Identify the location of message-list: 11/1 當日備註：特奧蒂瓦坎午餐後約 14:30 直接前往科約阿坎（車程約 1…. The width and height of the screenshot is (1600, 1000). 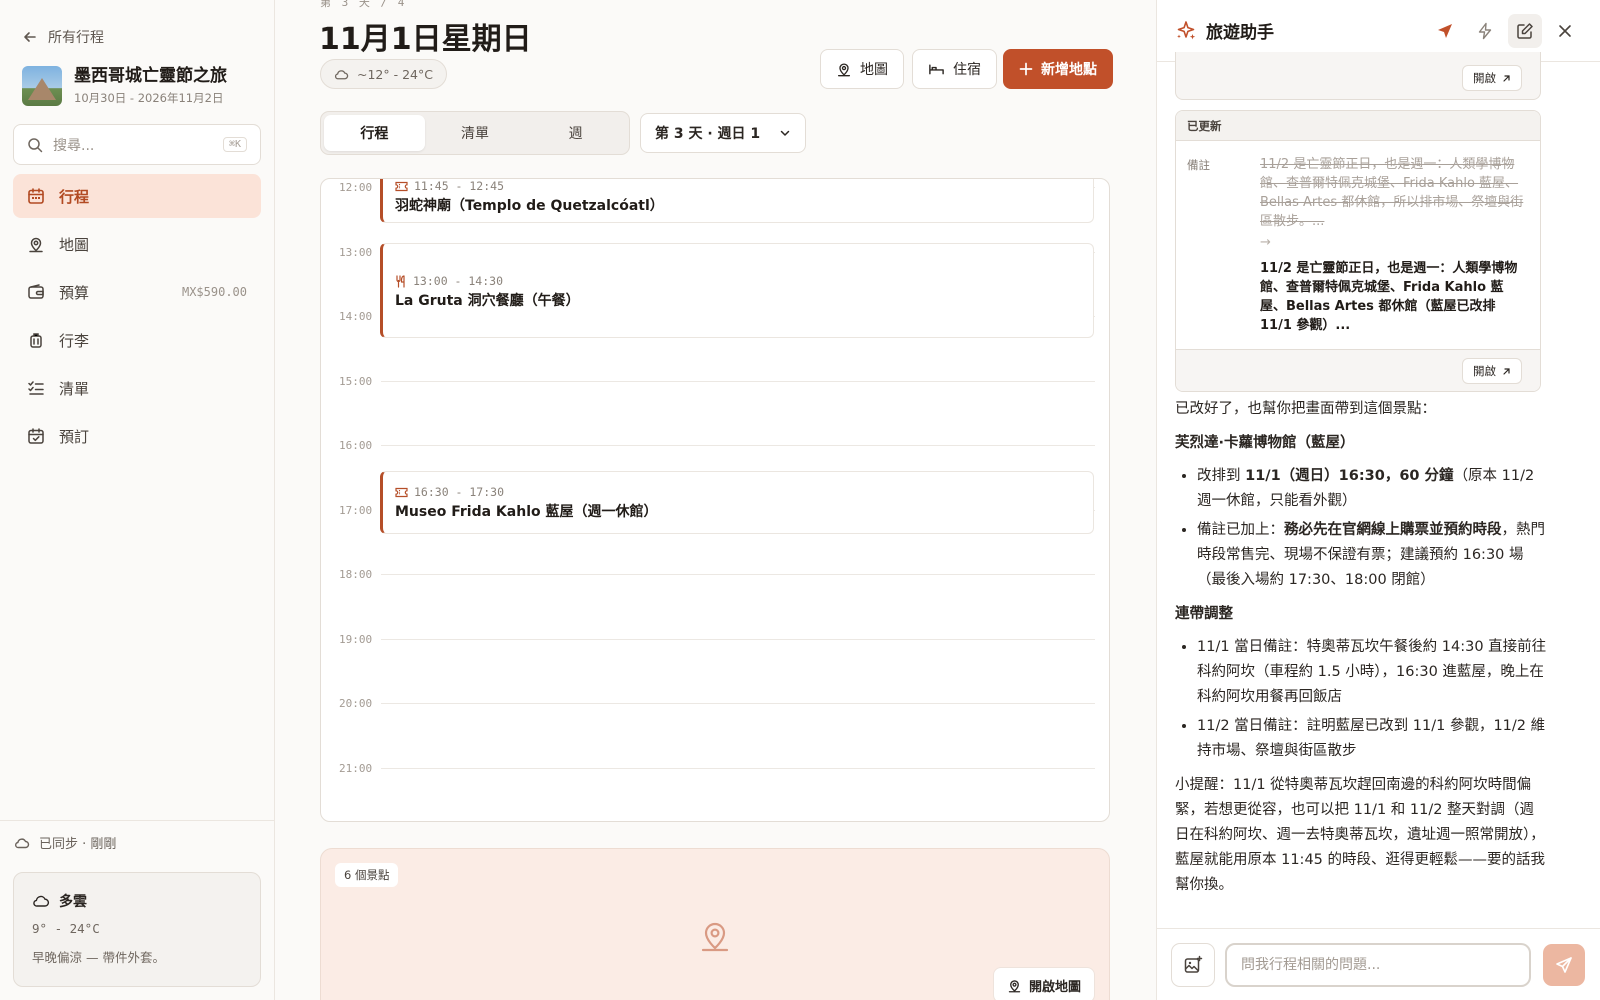
(1372, 699).